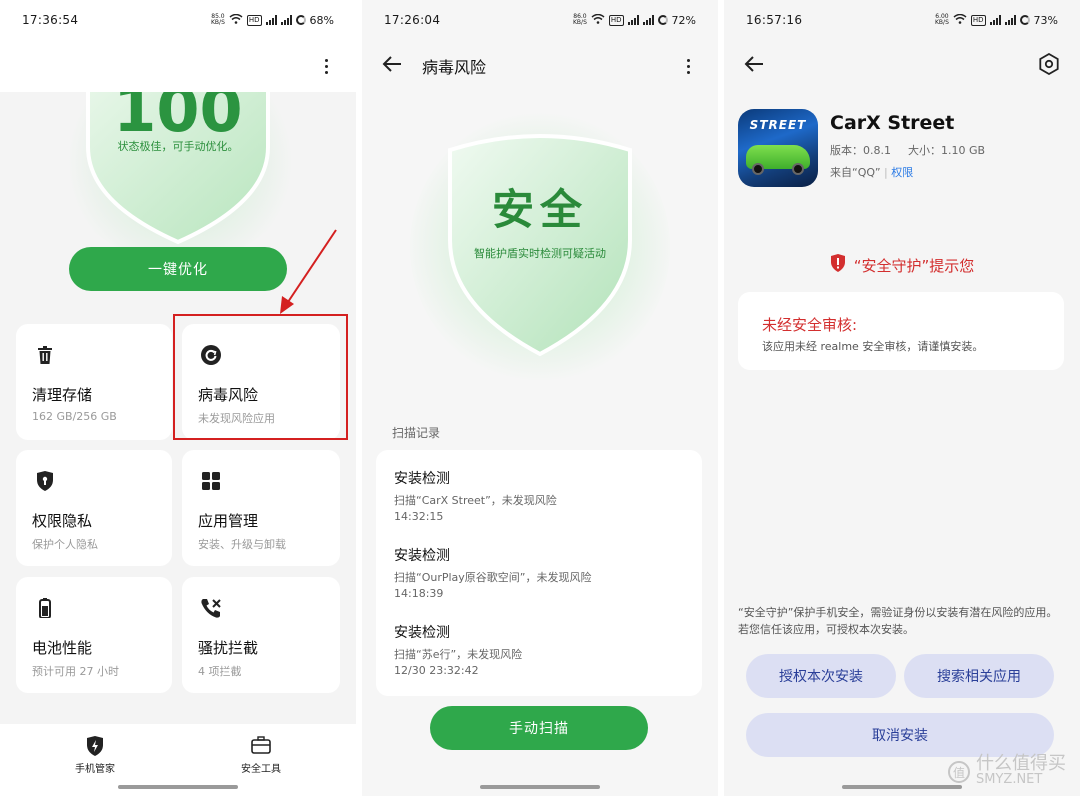 This screenshot has width=1080, height=796. What do you see at coordinates (261, 508) in the screenshot?
I see `card-app-management: 应用管理 安装、升级与卸载` at bounding box center [261, 508].